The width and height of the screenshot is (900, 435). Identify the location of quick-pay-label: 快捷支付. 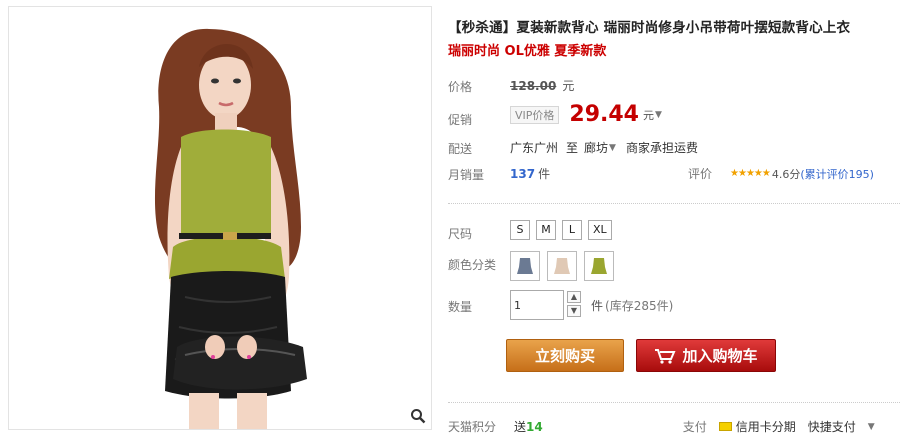
(831, 427).